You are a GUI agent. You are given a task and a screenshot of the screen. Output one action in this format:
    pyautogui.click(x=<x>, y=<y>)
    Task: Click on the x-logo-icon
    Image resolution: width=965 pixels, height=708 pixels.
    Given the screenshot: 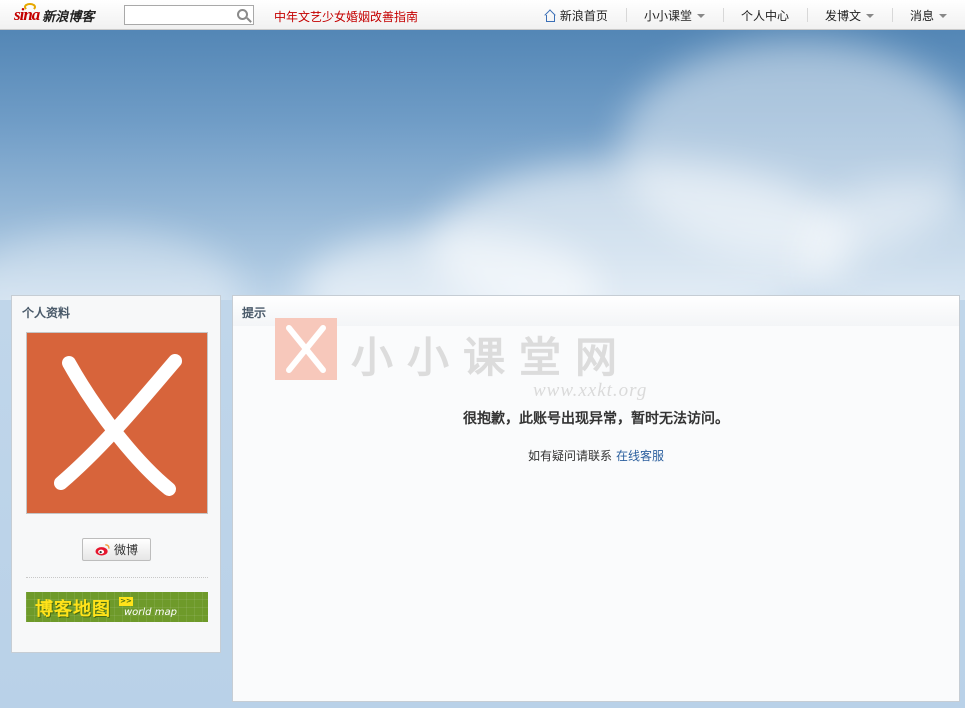 What is the action you would take?
    pyautogui.click(x=118, y=425)
    